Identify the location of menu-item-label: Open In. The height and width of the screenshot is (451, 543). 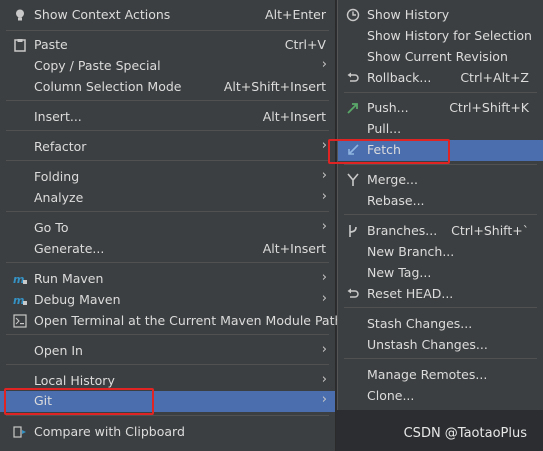
(58, 350).